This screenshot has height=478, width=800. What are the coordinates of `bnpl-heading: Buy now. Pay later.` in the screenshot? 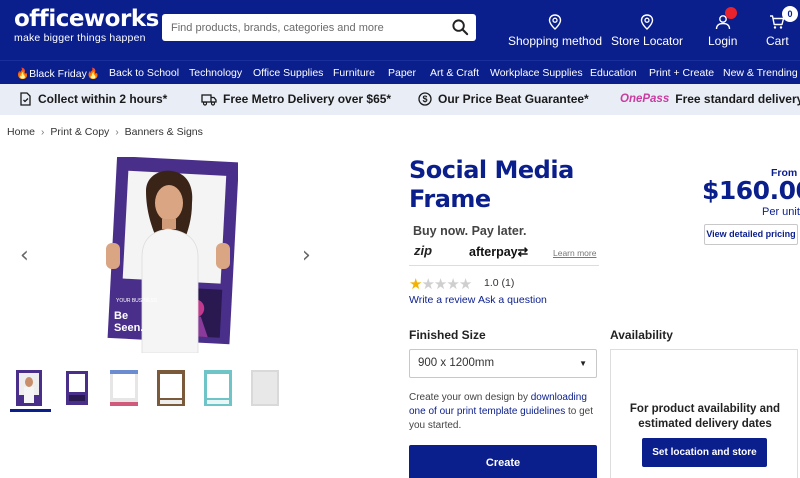 It's located at (470, 231).